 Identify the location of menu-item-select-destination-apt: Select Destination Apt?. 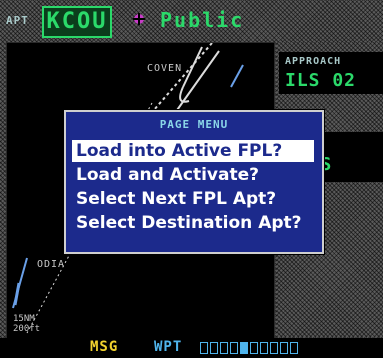
(193, 223).